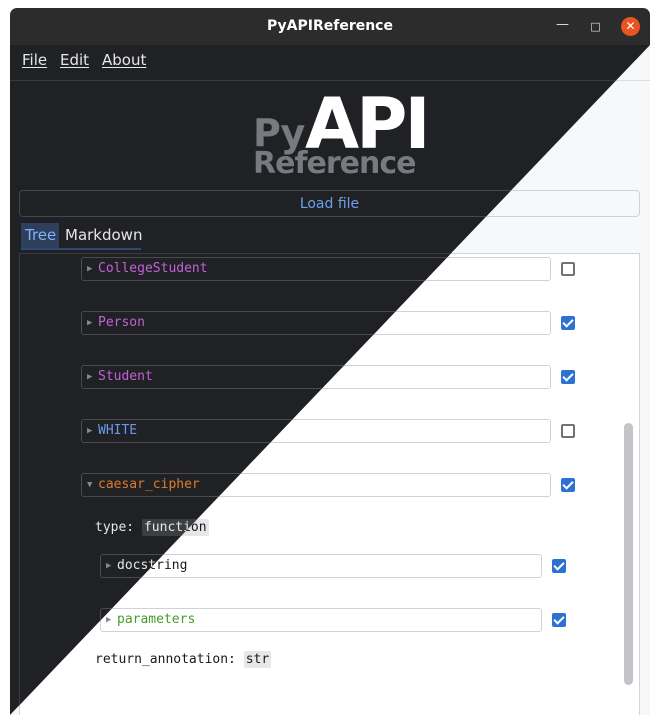 The image size is (659, 722). I want to click on logo-reference: Reference, so click(334, 163).